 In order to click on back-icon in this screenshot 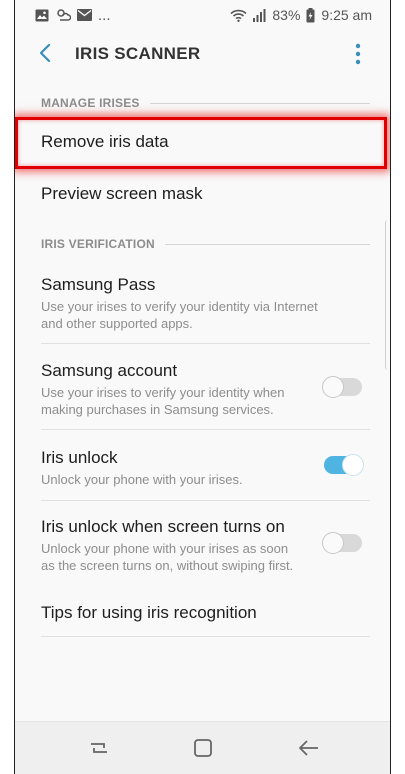, I will do `click(309, 748)`.